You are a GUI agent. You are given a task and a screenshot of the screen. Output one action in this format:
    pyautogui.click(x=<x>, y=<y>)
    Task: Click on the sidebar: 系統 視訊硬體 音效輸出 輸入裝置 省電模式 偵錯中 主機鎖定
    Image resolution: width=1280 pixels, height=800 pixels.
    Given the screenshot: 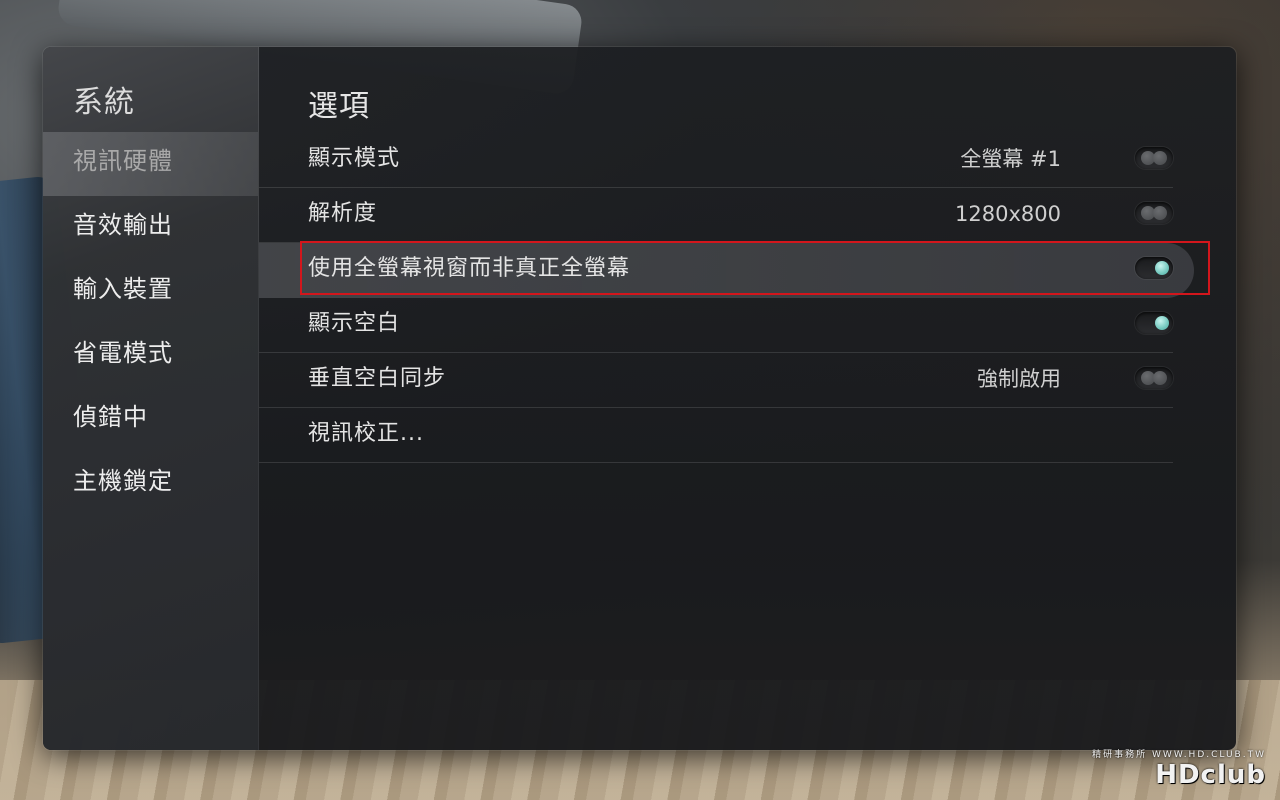 What is the action you would take?
    pyautogui.click(x=151, y=398)
    